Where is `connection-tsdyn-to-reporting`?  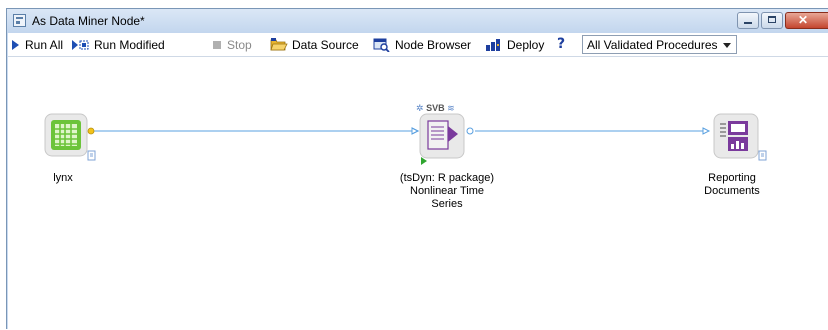
connection-tsdyn-to-reporting is located at coordinates (593, 131).